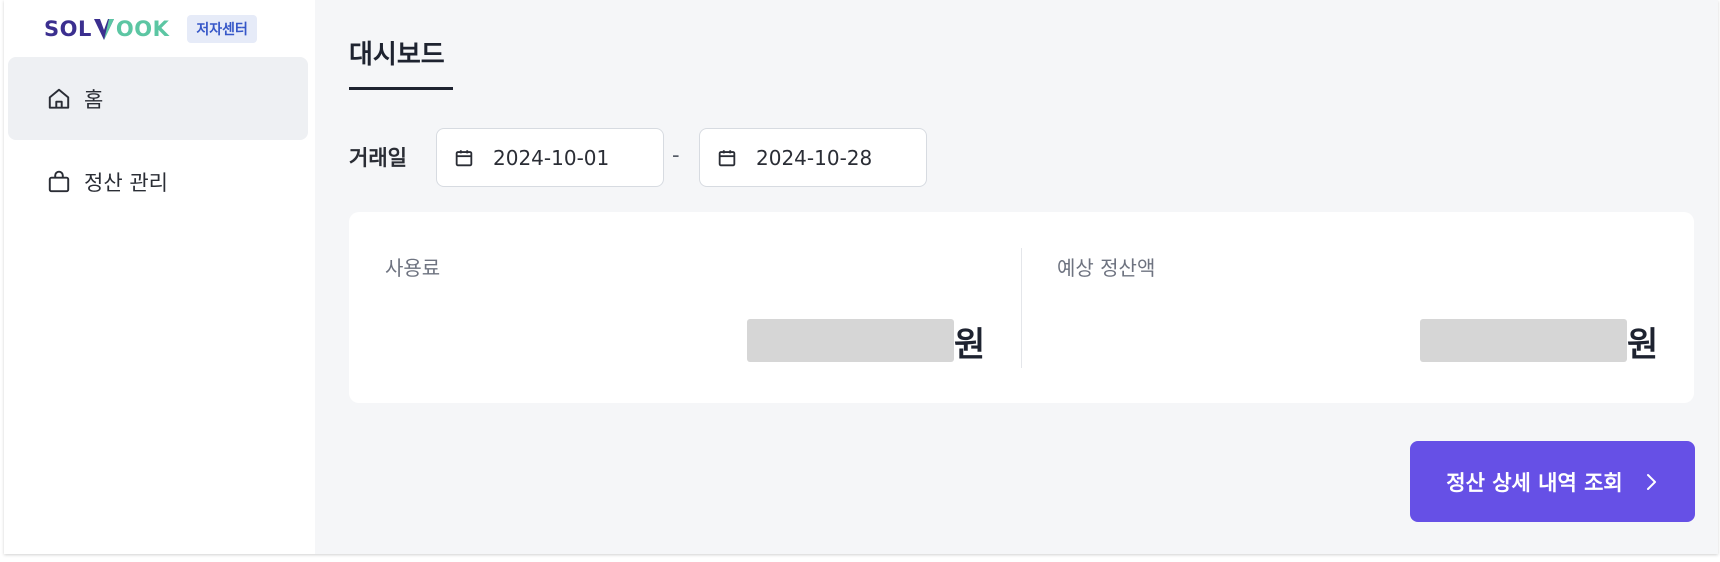 The image size is (1720, 562). I want to click on shopping-bag-icon, so click(59, 182).